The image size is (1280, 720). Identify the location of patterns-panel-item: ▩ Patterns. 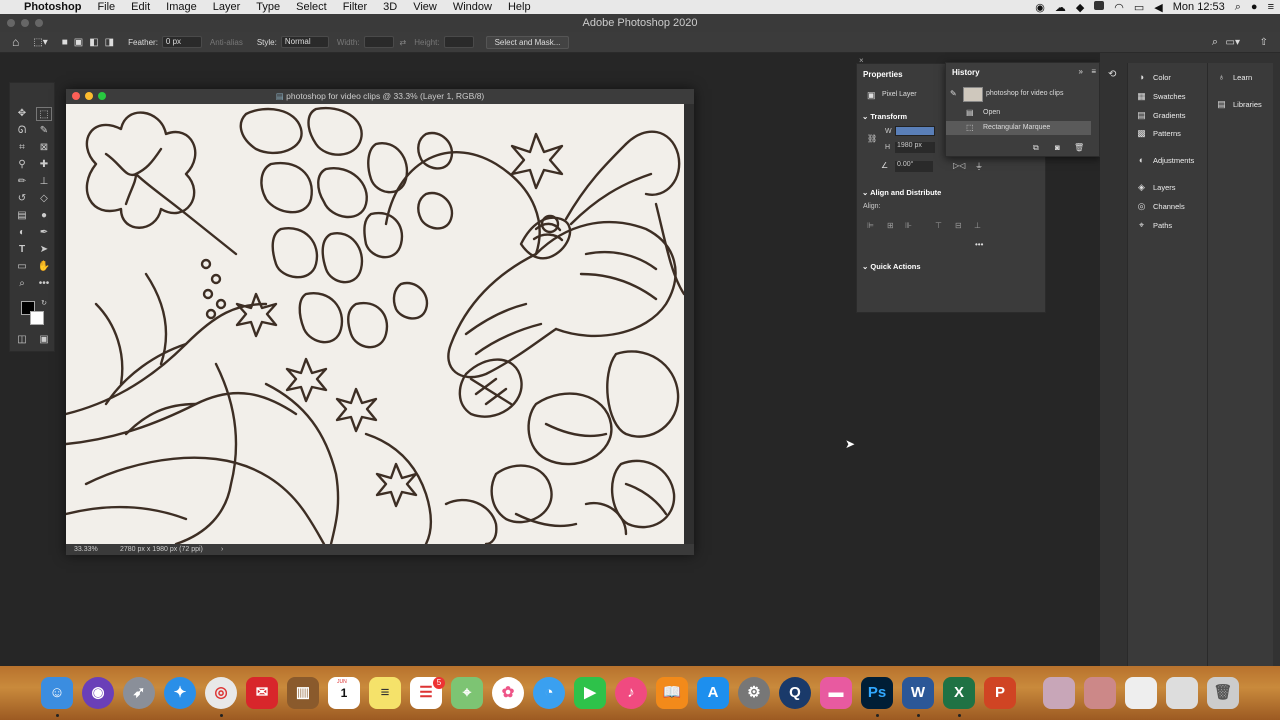
(1158, 133).